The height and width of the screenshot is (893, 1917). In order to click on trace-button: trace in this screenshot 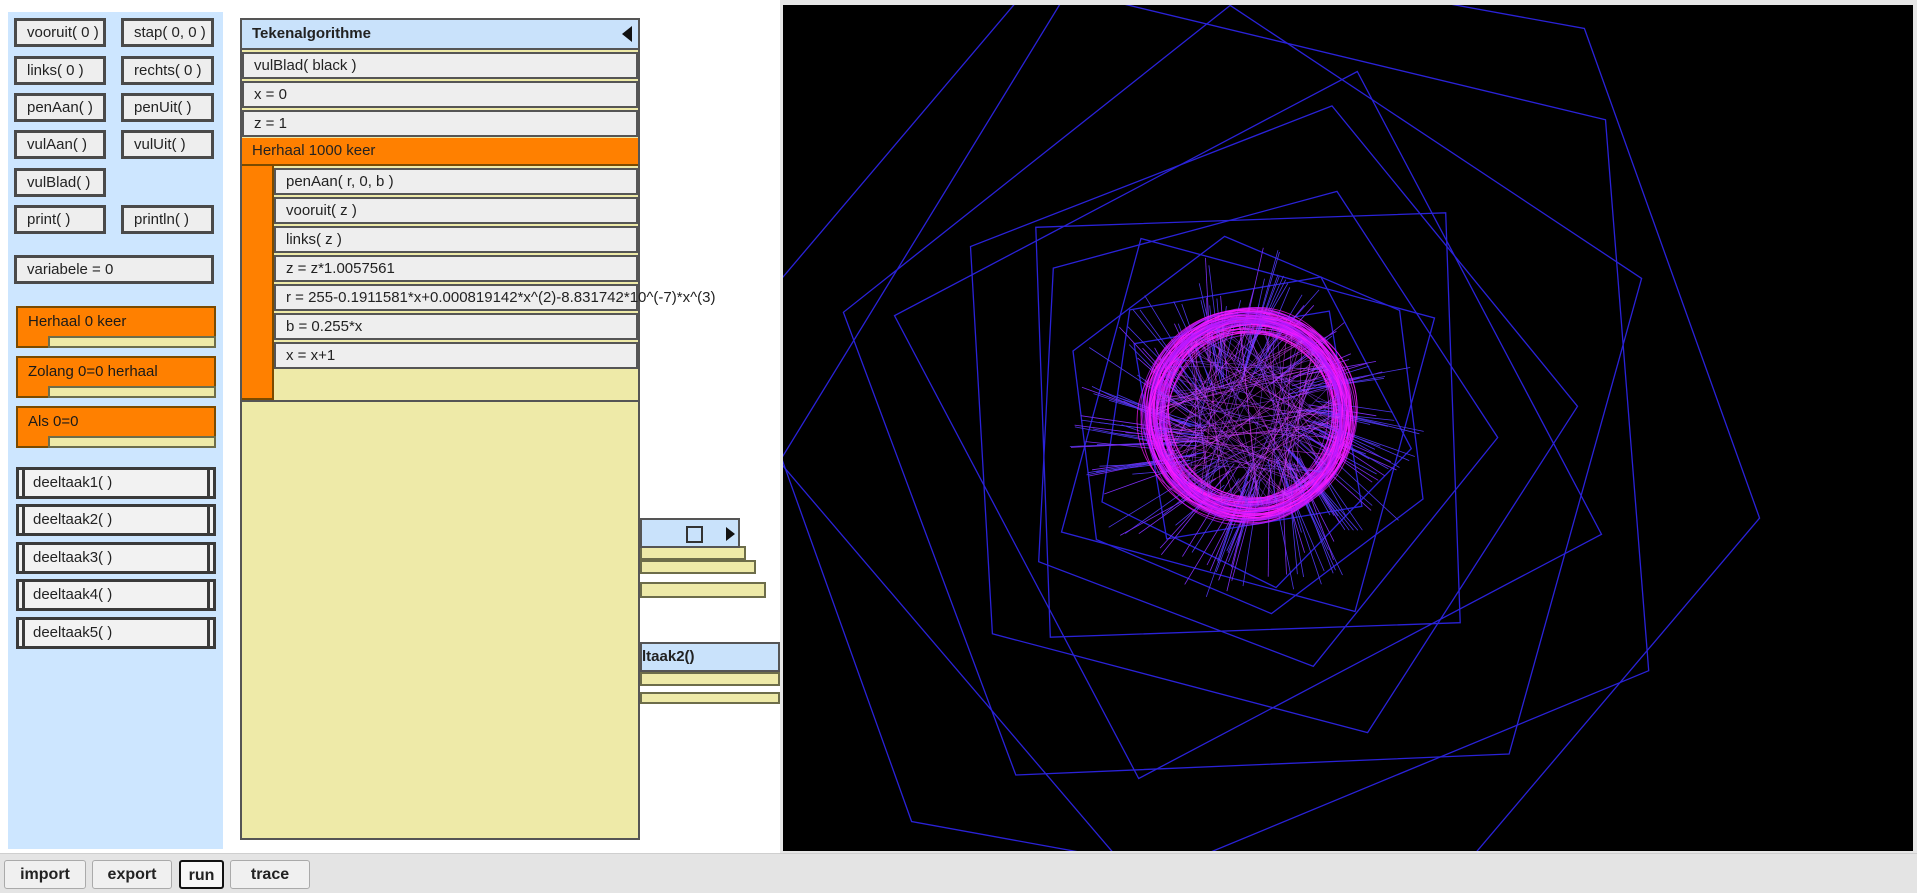, I will do `click(270, 874)`.